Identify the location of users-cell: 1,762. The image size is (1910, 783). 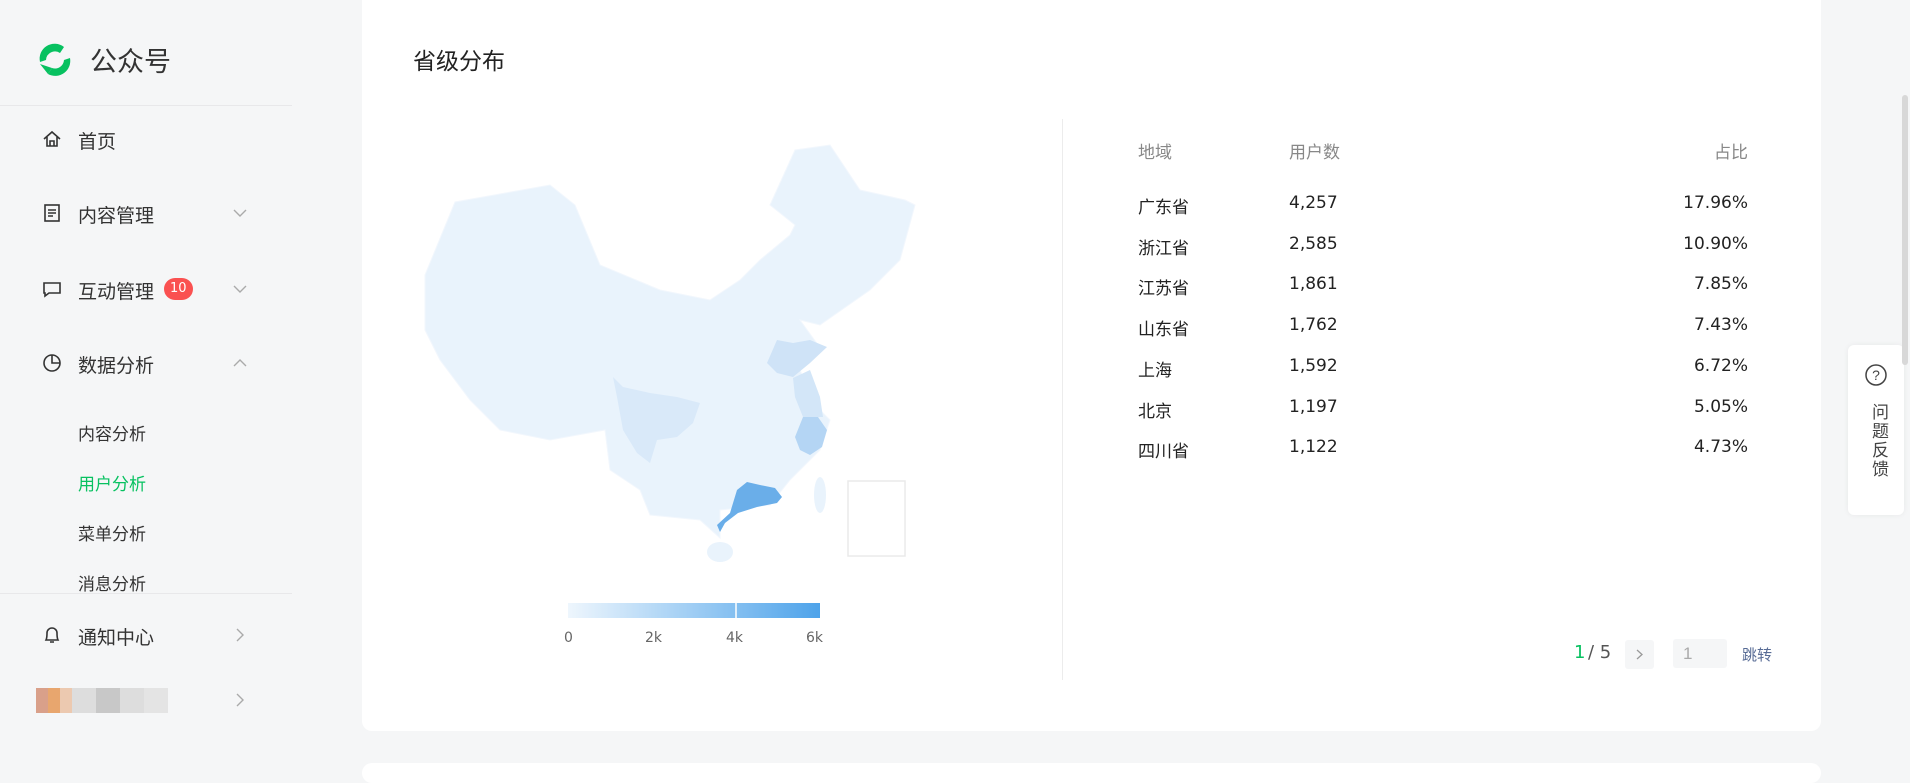
(1313, 325).